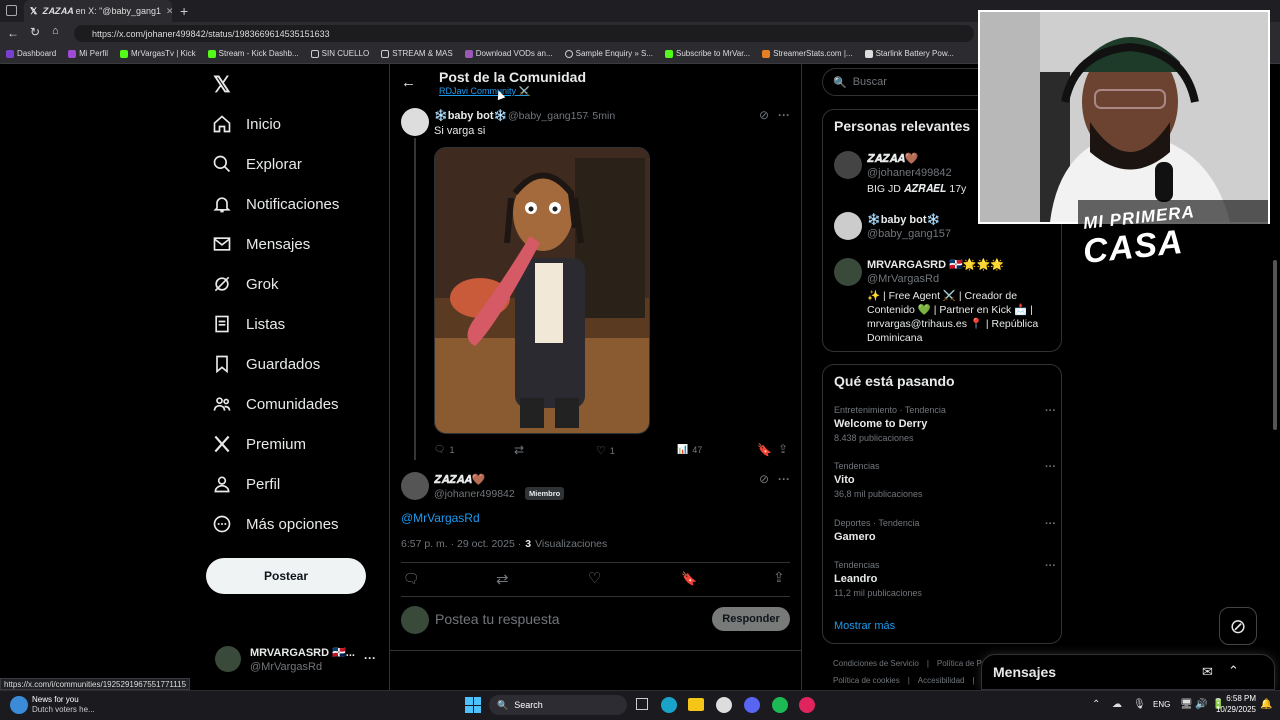  I want to click on post-button: Postear, so click(286, 576).